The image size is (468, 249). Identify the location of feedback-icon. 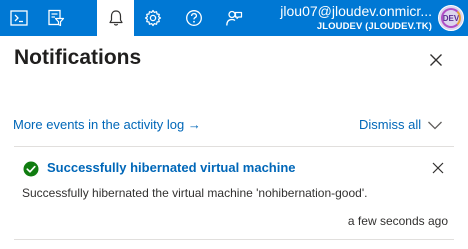
(233, 18).